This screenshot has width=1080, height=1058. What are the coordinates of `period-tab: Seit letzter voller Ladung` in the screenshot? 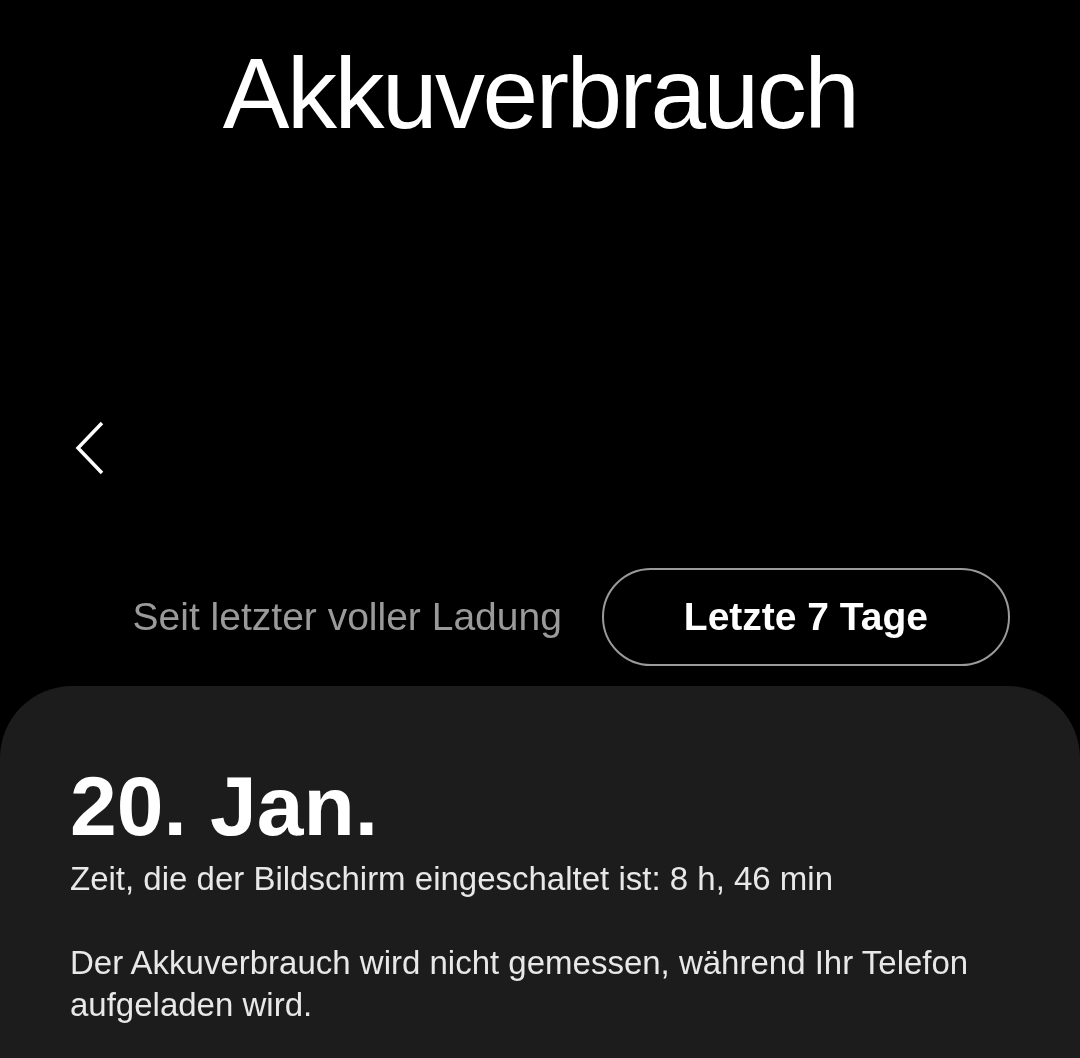 It's located at (347, 617).